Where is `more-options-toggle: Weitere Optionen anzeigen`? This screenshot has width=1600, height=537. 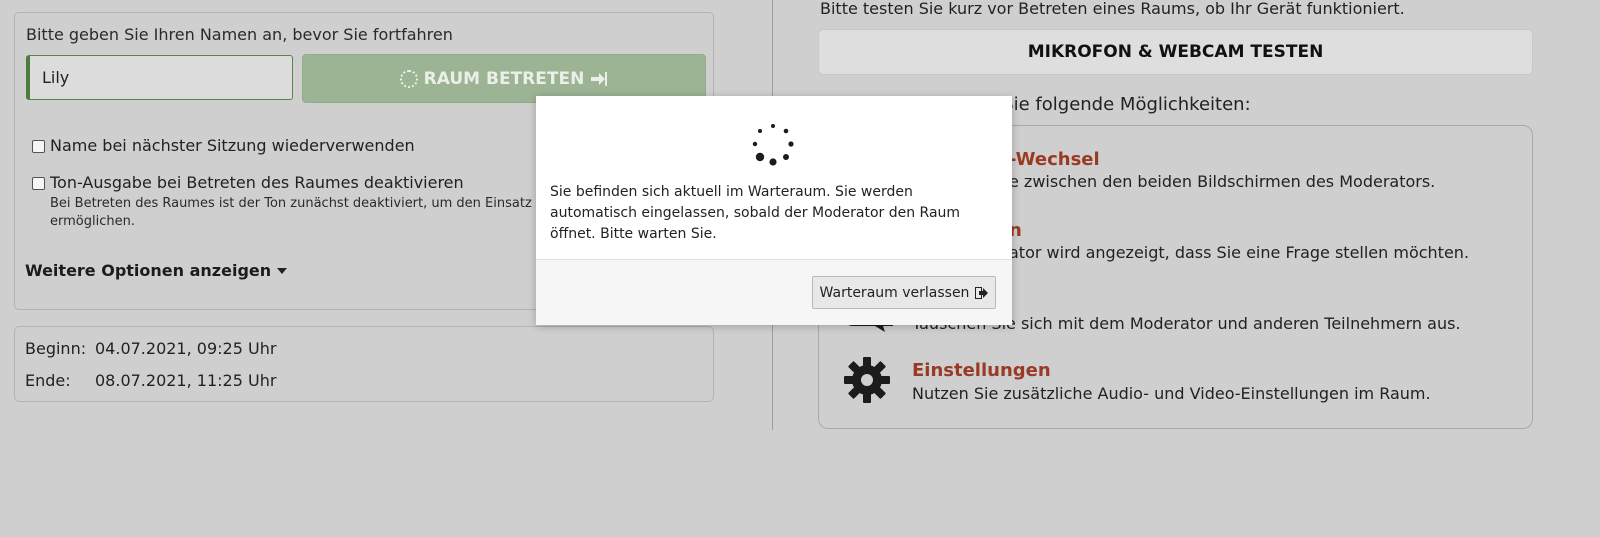
more-options-toggle: Weitere Optionen anzeigen is located at coordinates (156, 270).